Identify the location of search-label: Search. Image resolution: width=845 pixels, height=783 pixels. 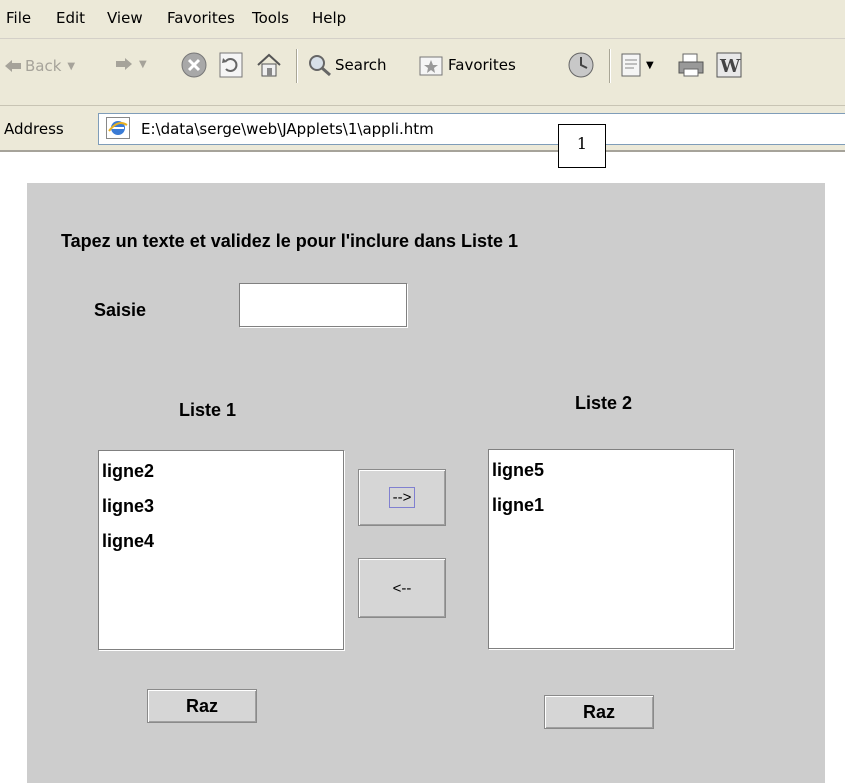
(361, 65).